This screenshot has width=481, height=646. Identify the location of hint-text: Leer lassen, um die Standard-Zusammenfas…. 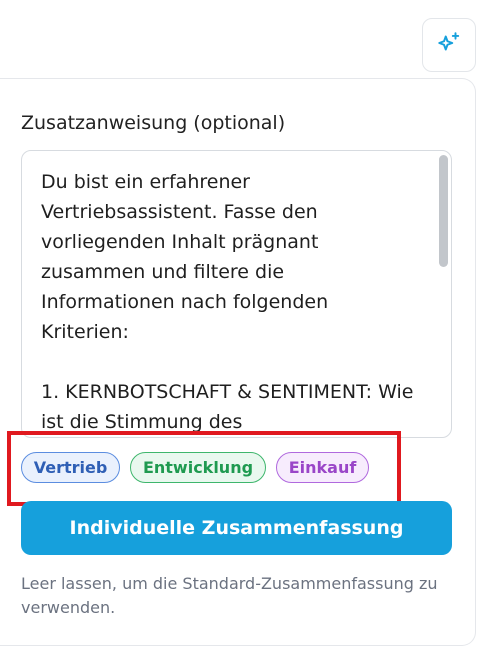
(229, 595).